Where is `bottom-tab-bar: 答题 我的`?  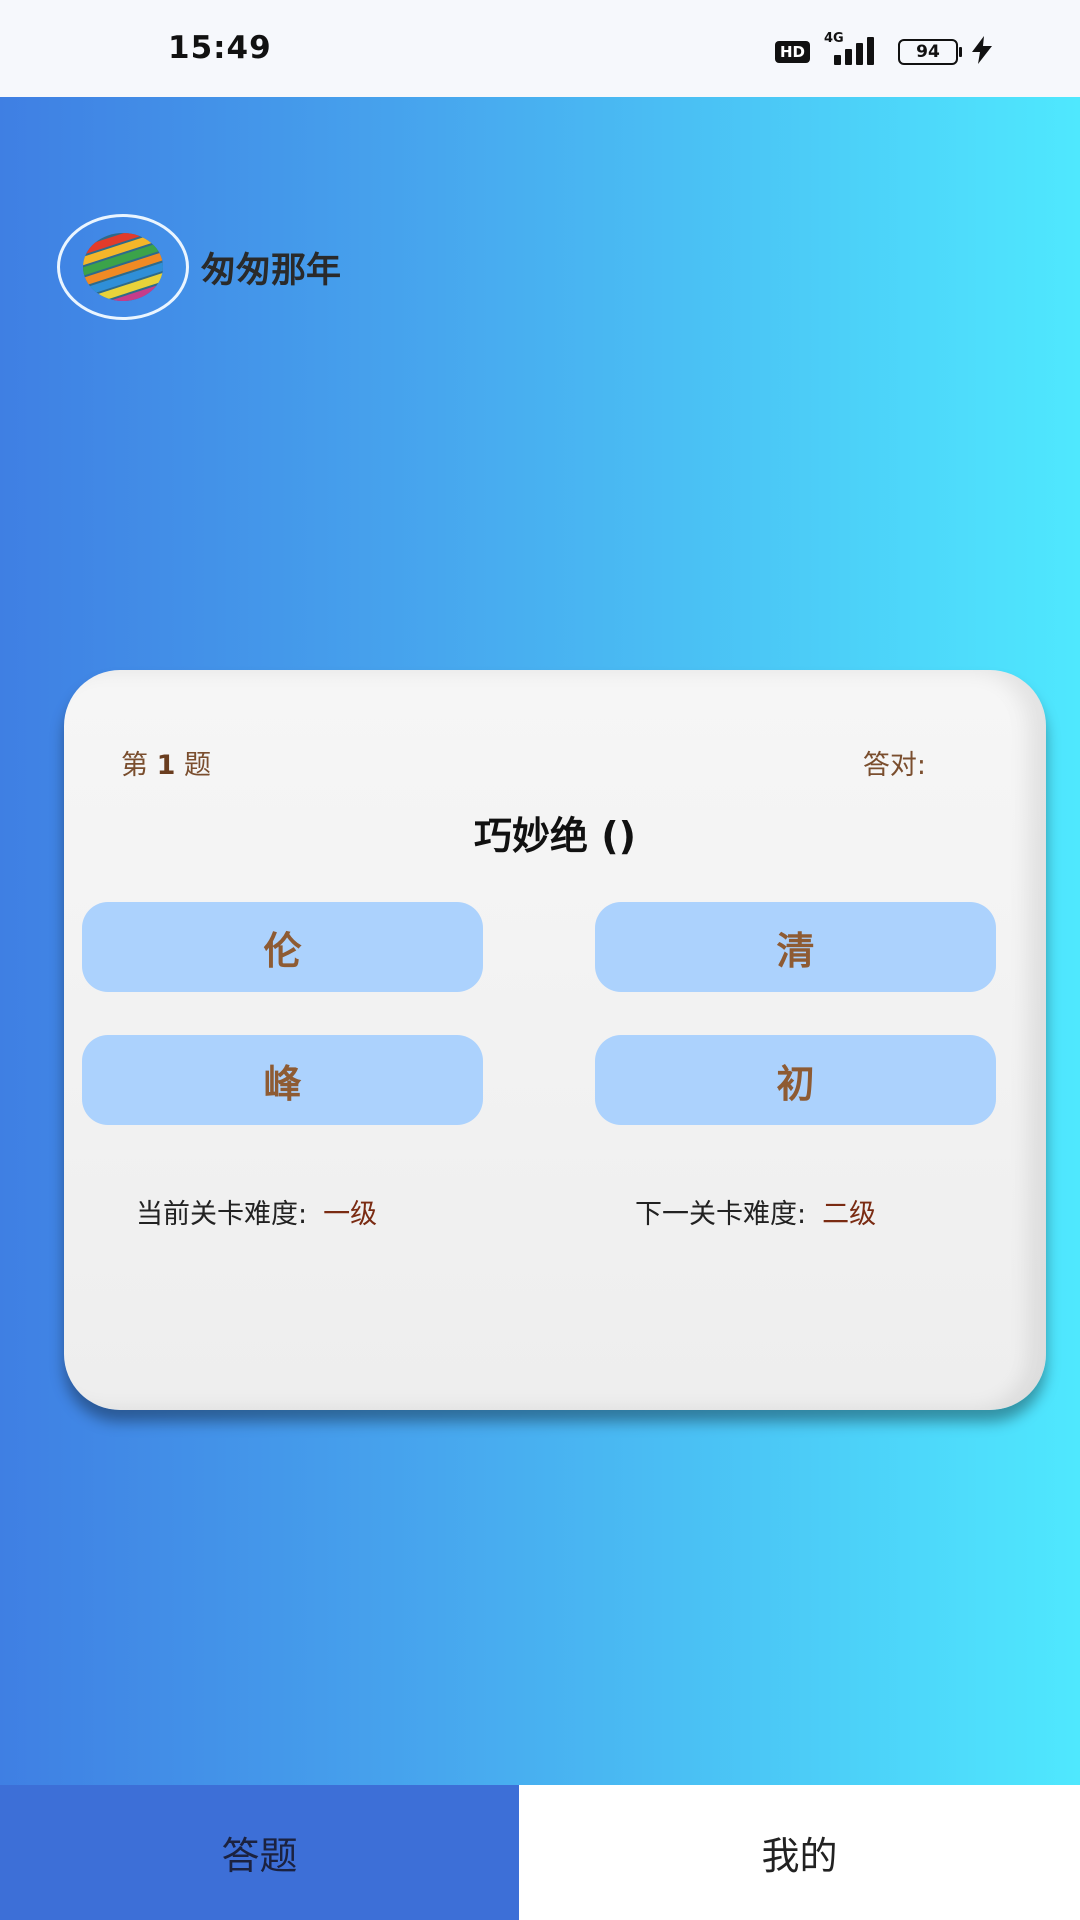 bottom-tab-bar: 答题 我的 is located at coordinates (540, 1852).